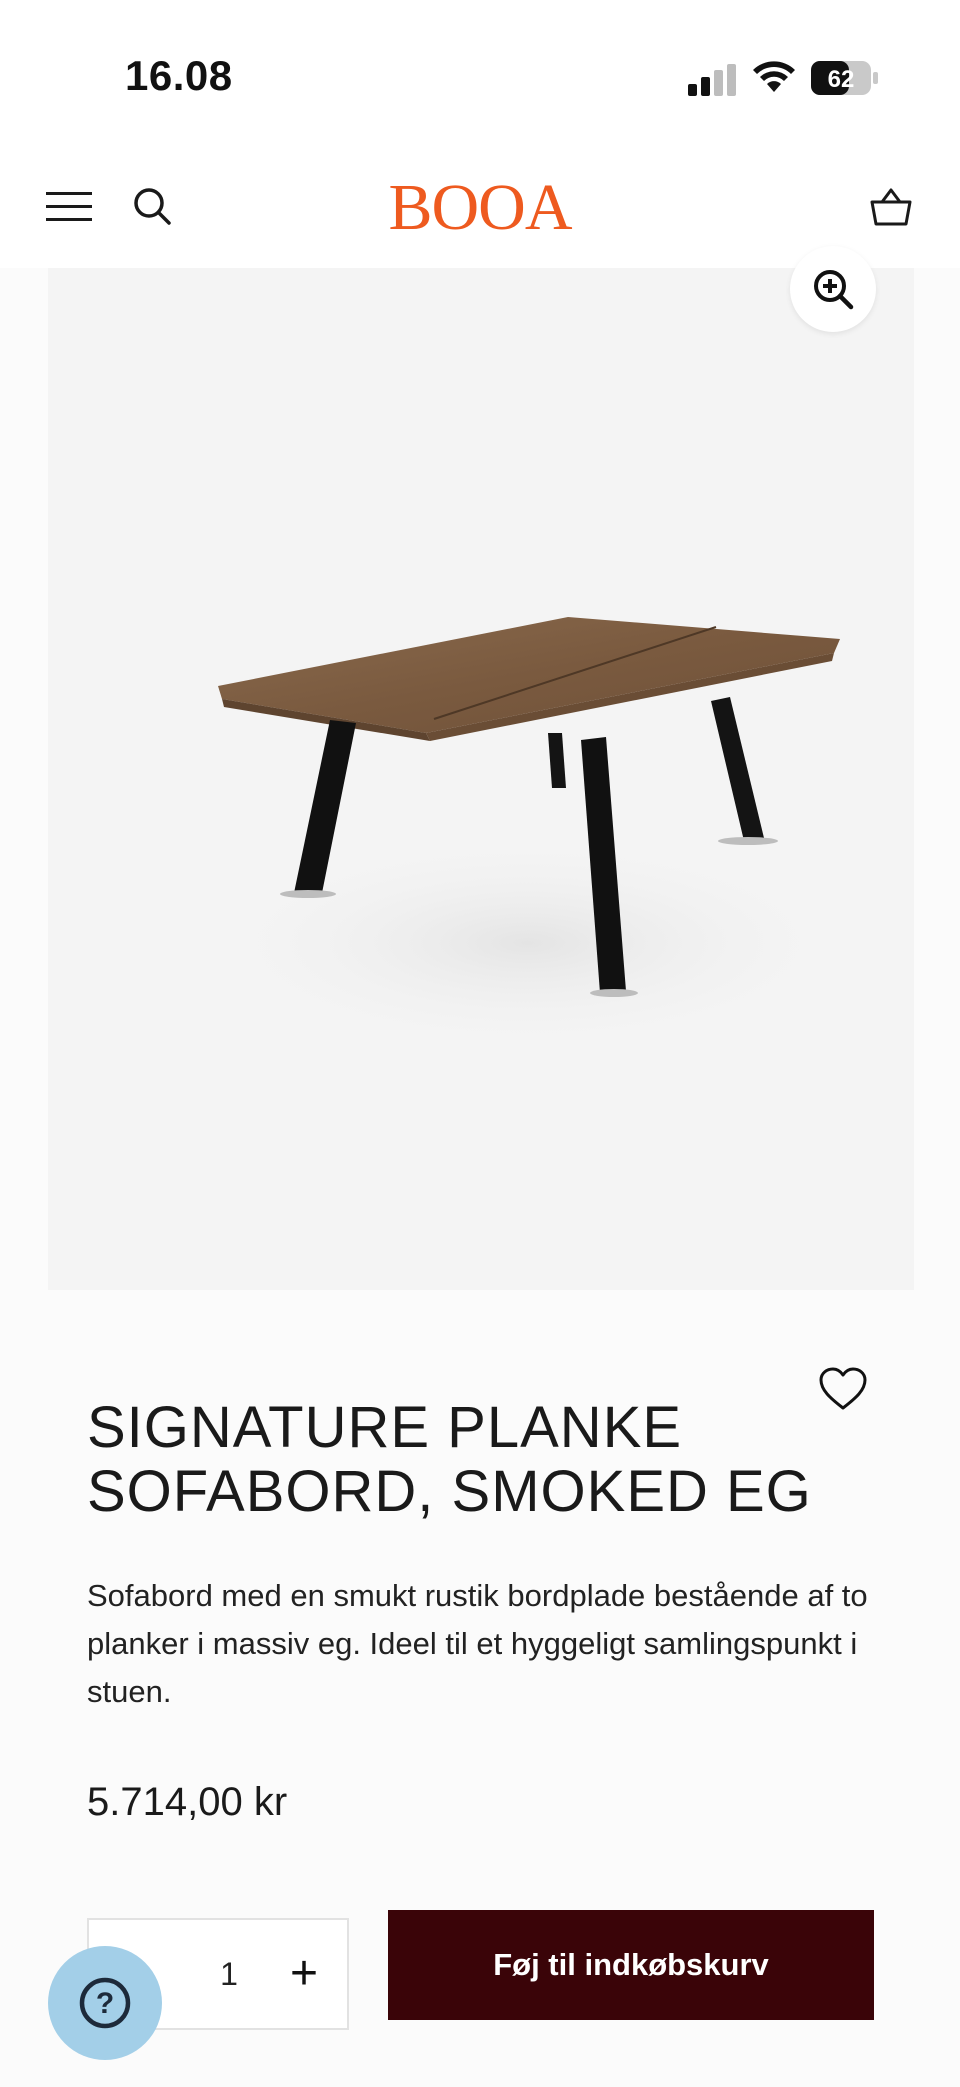 The width and height of the screenshot is (960, 2087). I want to click on brand-logo: BOOA, so click(480, 208).